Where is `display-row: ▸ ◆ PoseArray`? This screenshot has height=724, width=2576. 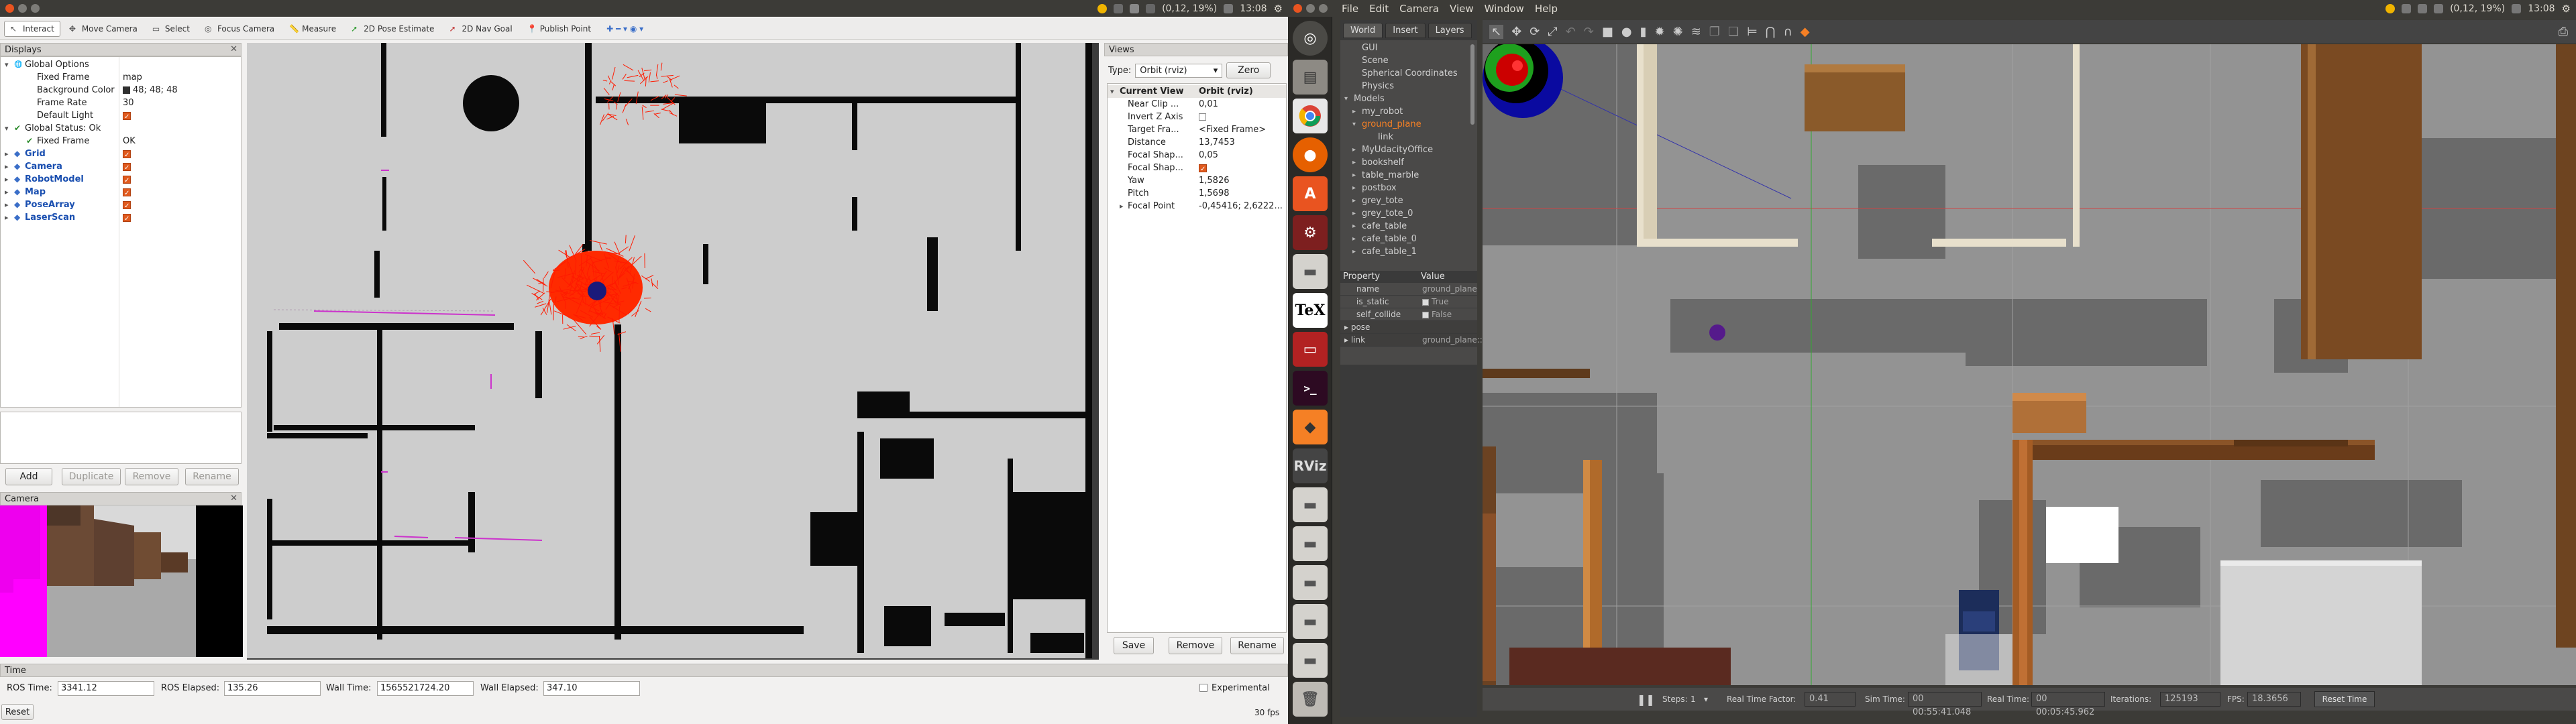
display-row: ▸ ◆ PoseArray is located at coordinates (121, 205).